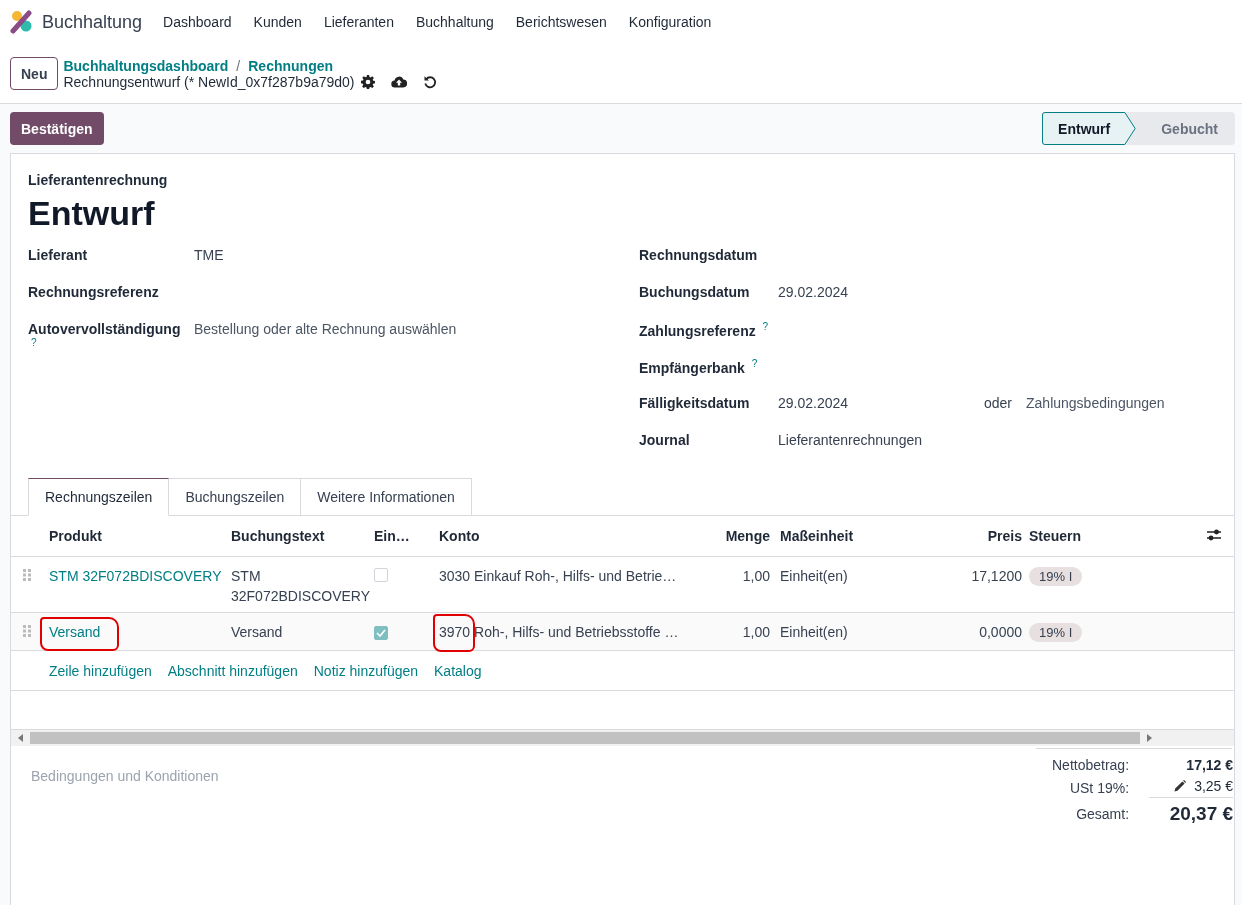 This screenshot has width=1242, height=905. What do you see at coordinates (92, 213) in the screenshot?
I see `document-title: Entwurf` at bounding box center [92, 213].